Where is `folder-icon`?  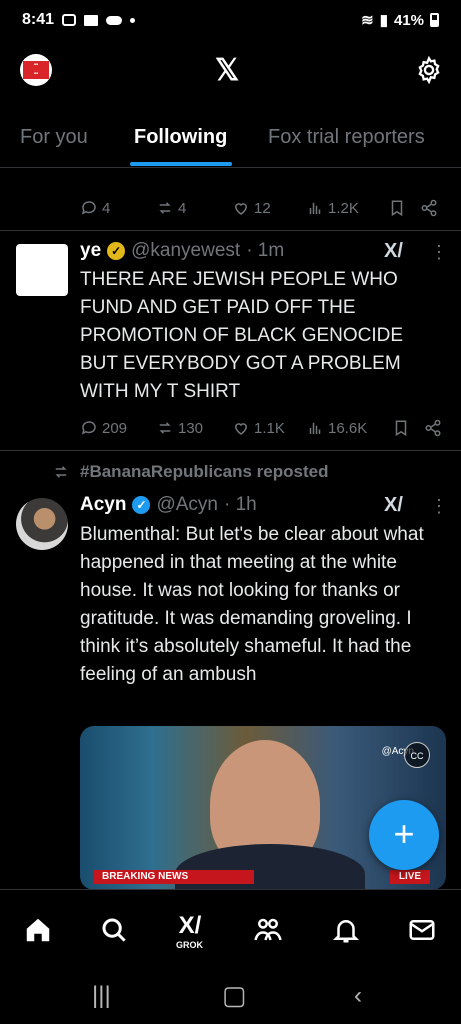 folder-icon is located at coordinates (91, 20).